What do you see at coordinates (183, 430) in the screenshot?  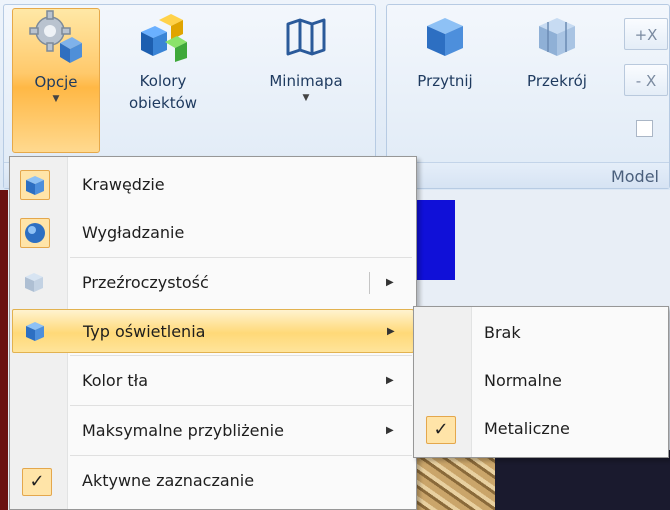 I see `menu-item-label: Maksymalne przybliżenie` at bounding box center [183, 430].